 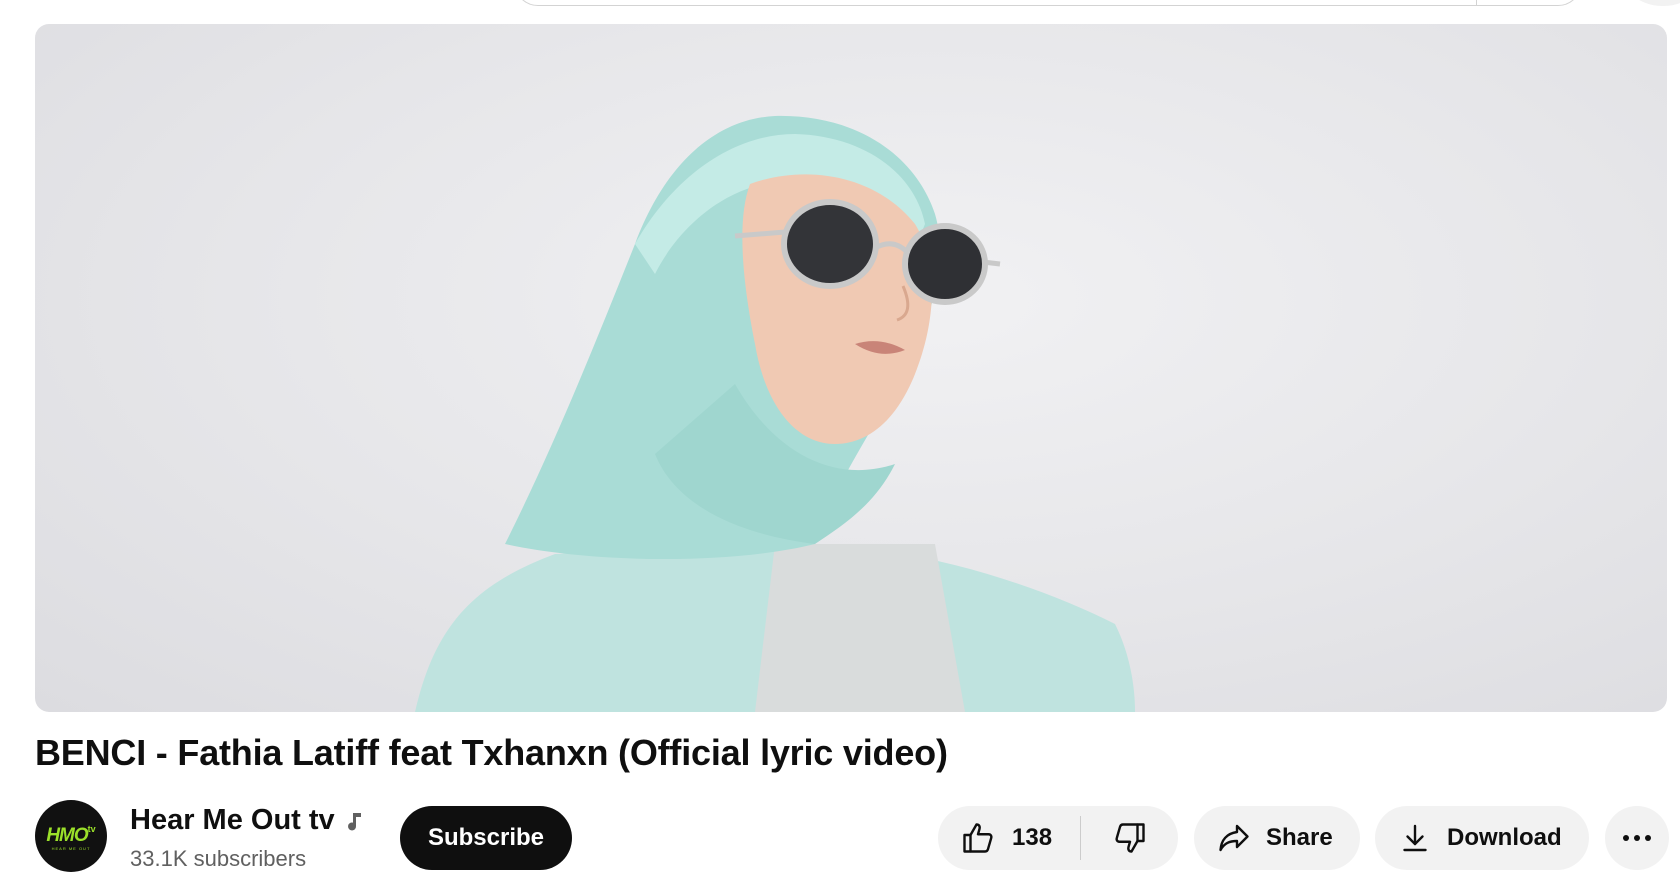 I want to click on search-bar, so click(x=1048, y=3).